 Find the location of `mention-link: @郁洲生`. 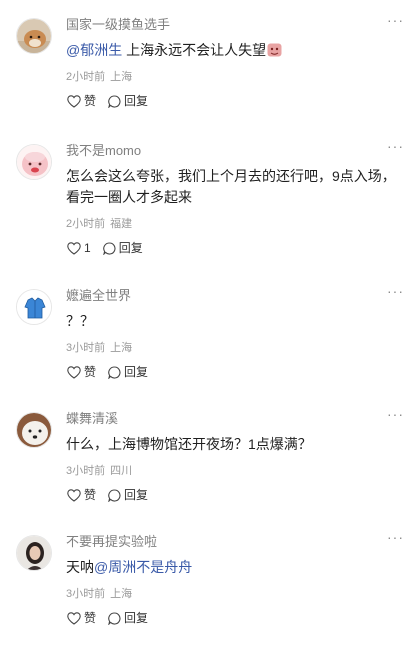

mention-link: @郁洲生 is located at coordinates (94, 50).